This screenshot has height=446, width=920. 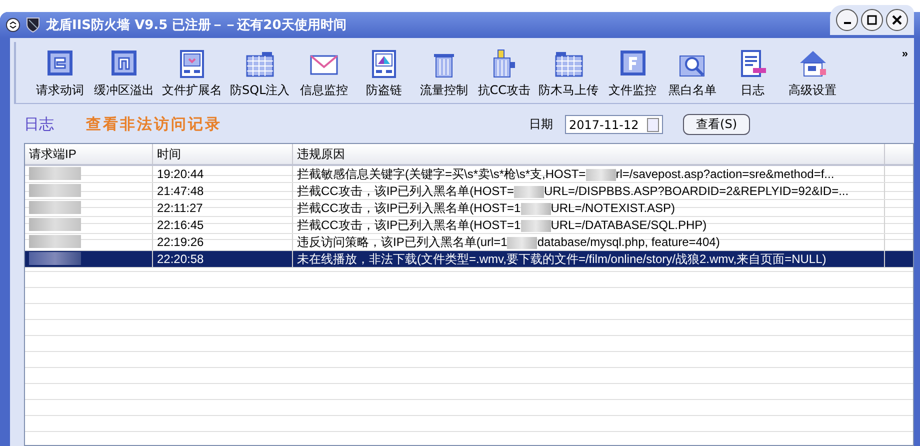 I want to click on toolbar-button: 抗CC攻击, so click(x=504, y=73).